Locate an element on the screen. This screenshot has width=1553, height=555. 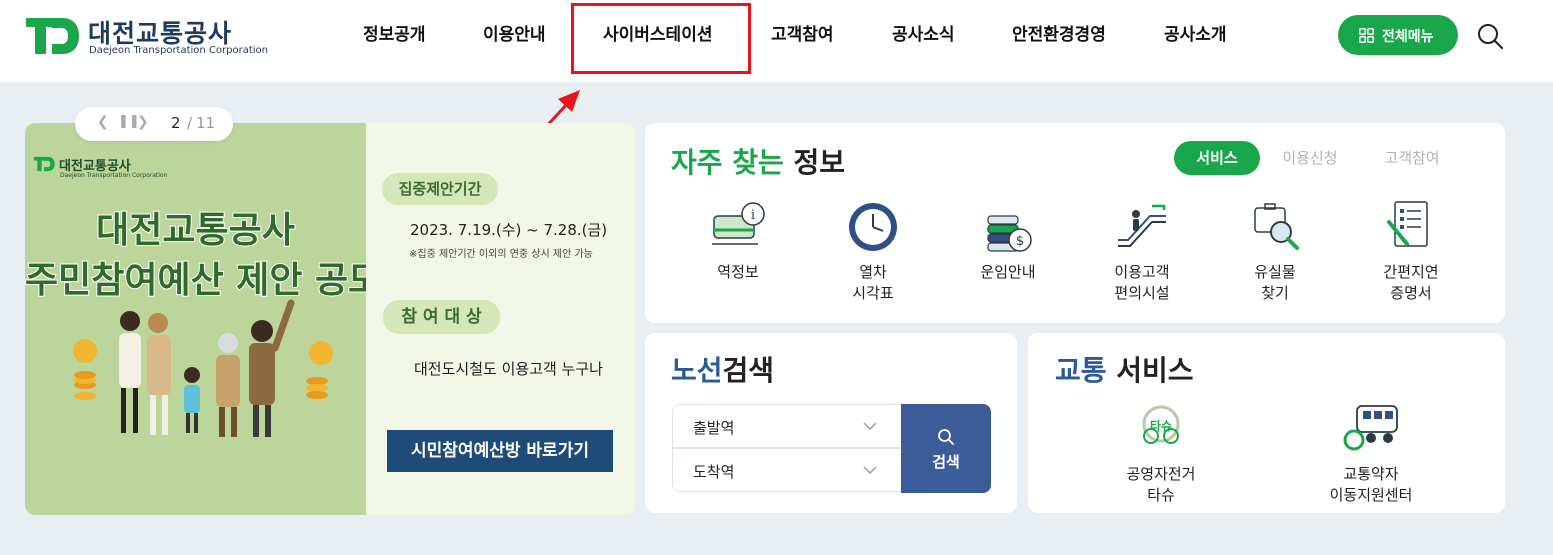
target-text: 대전도시철도 이용고객 누구나 is located at coordinates (508, 369).